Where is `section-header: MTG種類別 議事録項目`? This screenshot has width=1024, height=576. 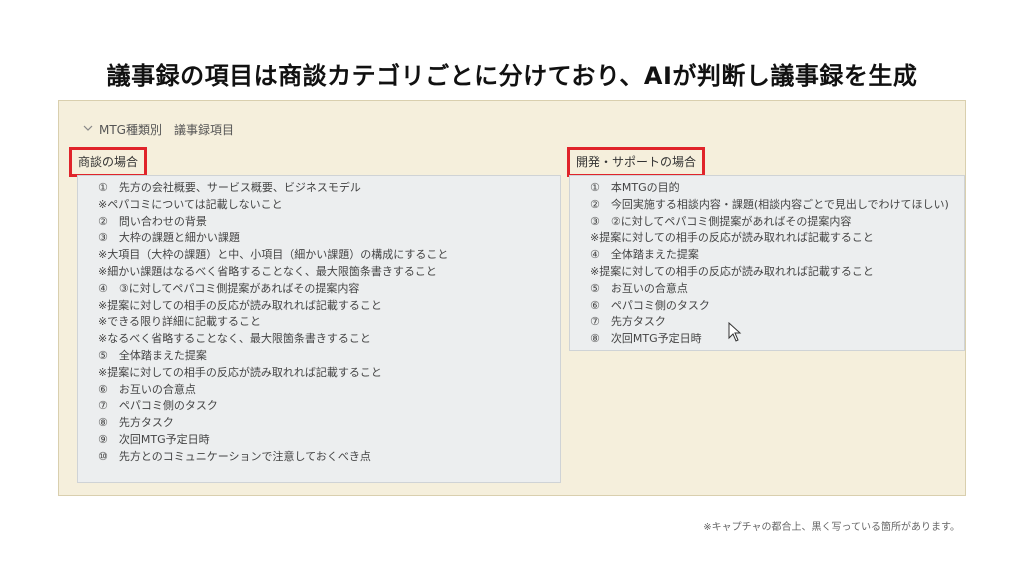
section-header: MTG種類別 議事録項目 is located at coordinates (158, 129).